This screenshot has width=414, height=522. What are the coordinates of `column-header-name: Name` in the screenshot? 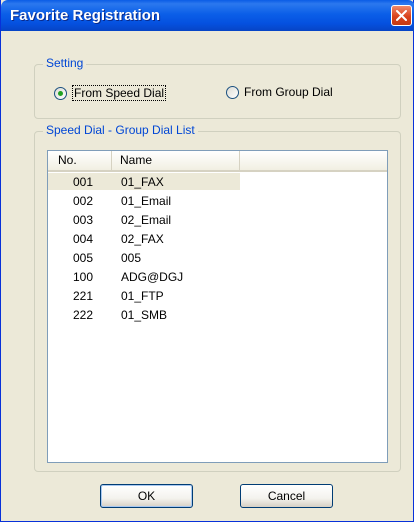 It's located at (176, 160).